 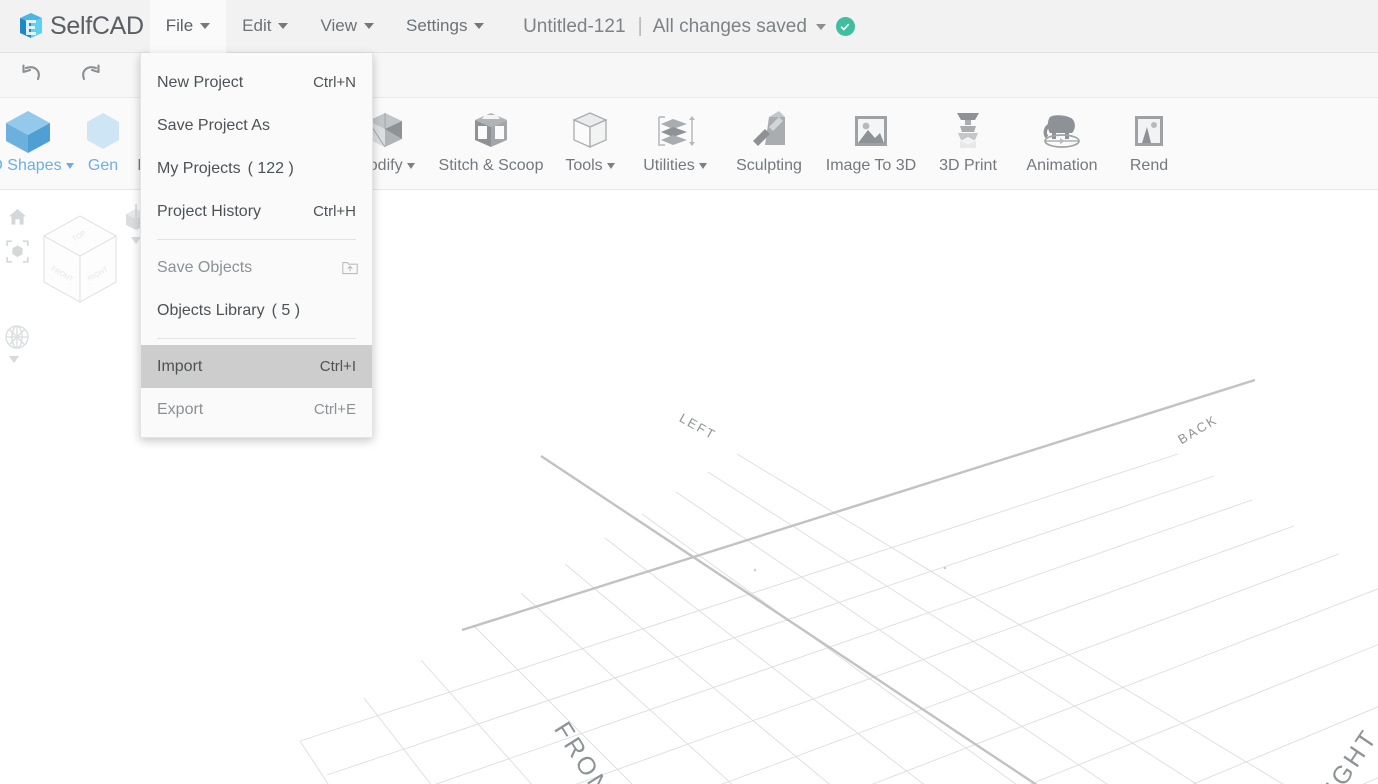 What do you see at coordinates (491, 131) in the screenshot?
I see `stitch-scoop-icon` at bounding box center [491, 131].